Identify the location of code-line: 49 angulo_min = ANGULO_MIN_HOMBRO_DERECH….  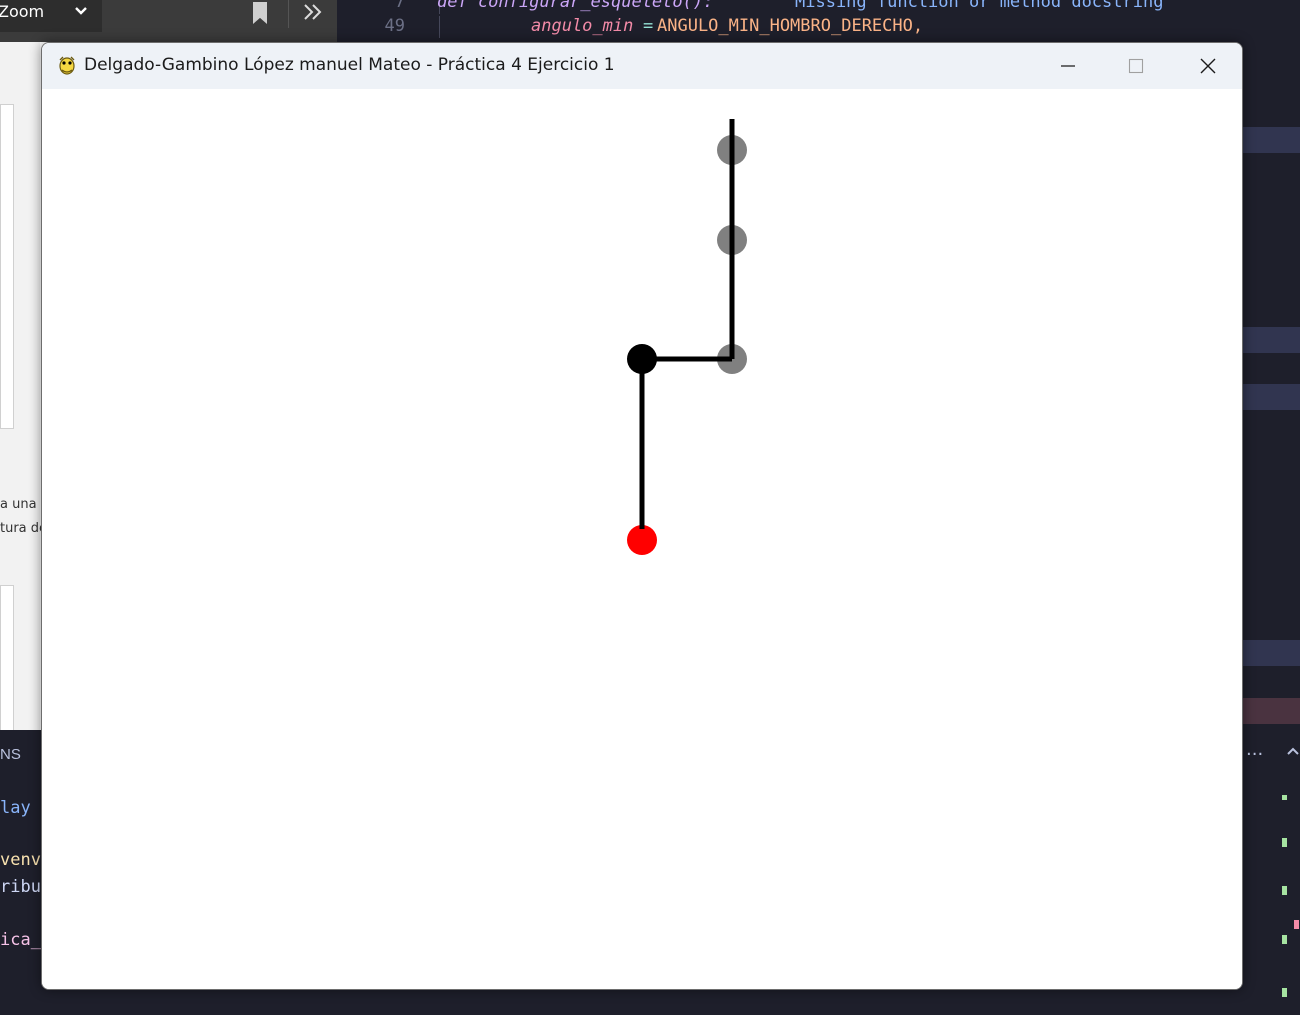
(818, 27).